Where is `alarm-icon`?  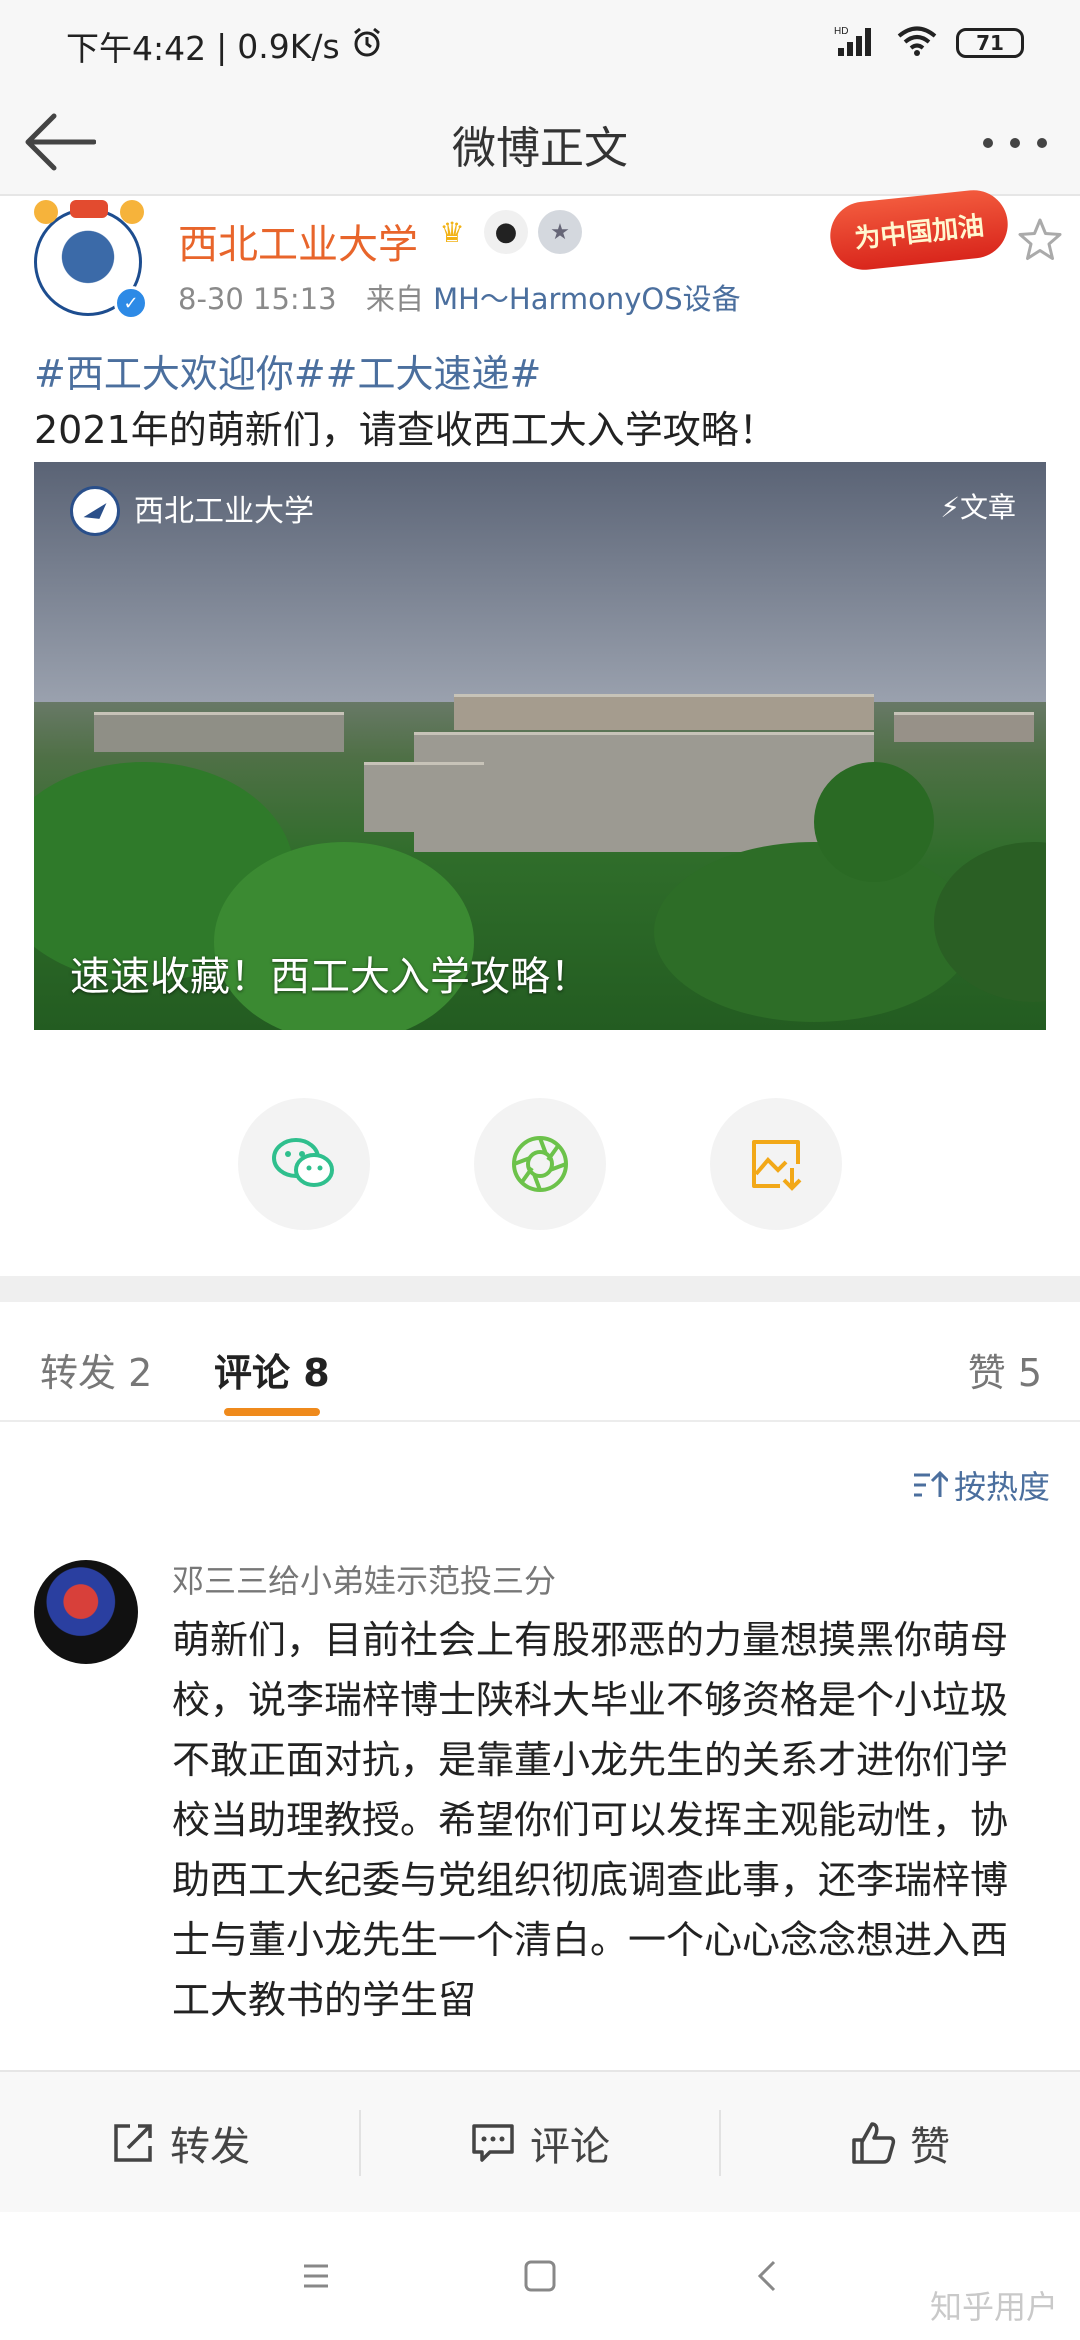 alarm-icon is located at coordinates (367, 46).